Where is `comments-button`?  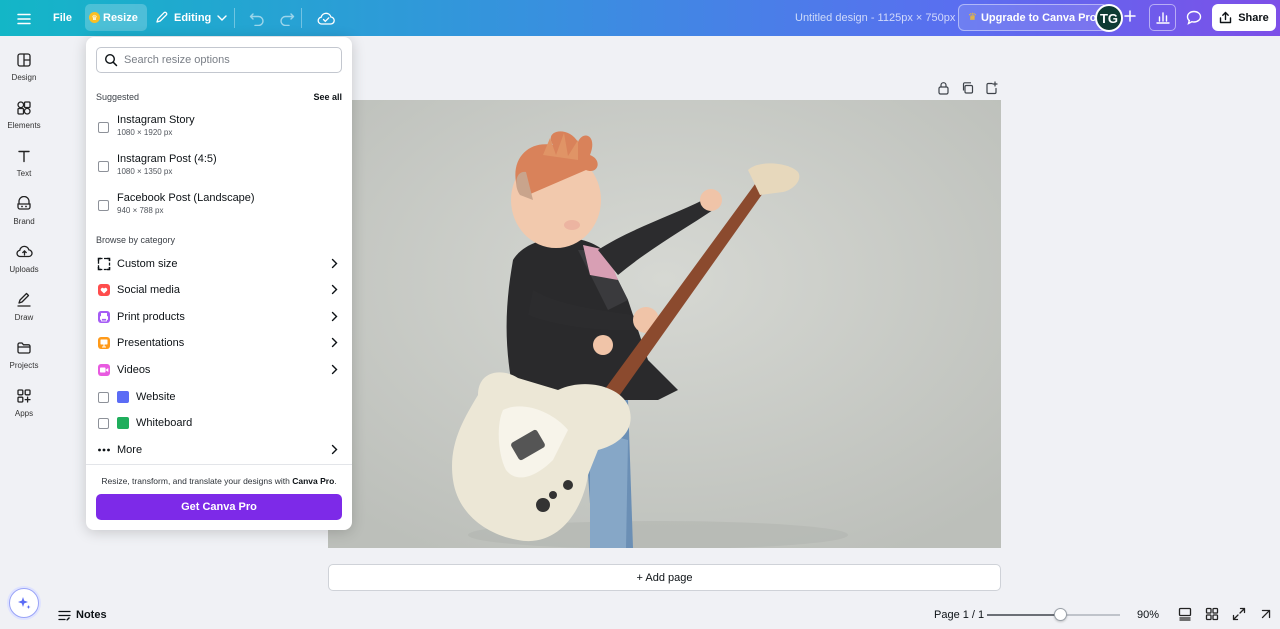 comments-button is located at coordinates (1194, 17).